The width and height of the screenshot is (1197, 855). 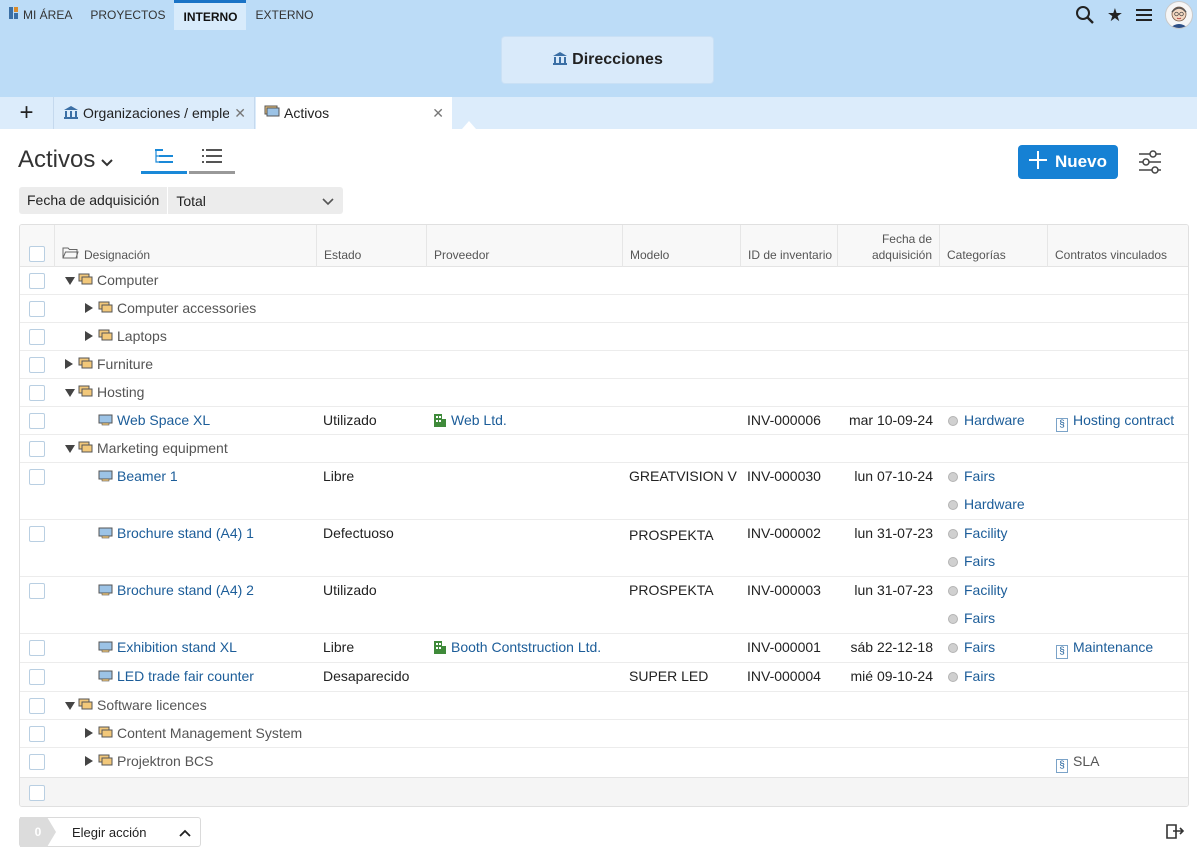 I want to click on list-view-icon, so click(x=212, y=157).